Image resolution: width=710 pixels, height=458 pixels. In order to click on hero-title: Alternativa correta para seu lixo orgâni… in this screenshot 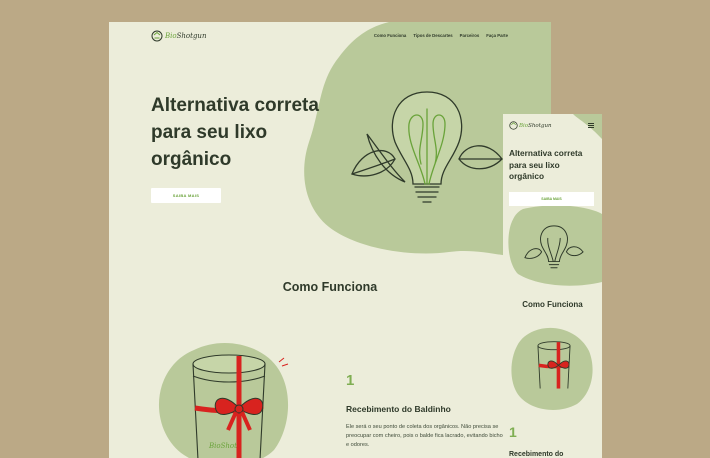, I will do `click(235, 132)`.